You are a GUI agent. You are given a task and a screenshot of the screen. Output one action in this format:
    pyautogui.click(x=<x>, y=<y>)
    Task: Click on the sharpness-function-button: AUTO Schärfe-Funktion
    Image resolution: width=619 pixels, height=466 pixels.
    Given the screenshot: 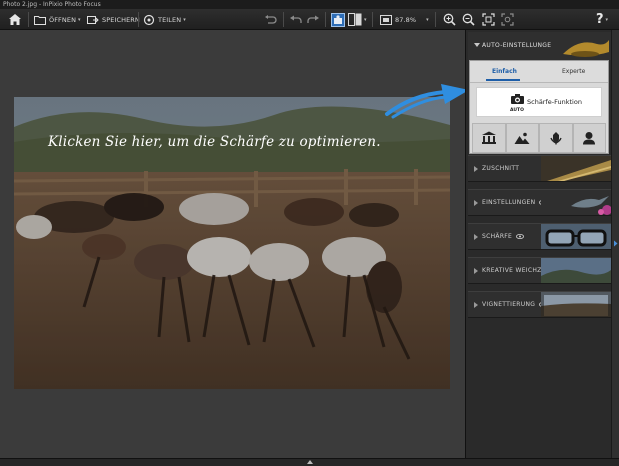 What is the action you would take?
    pyautogui.click(x=539, y=102)
    